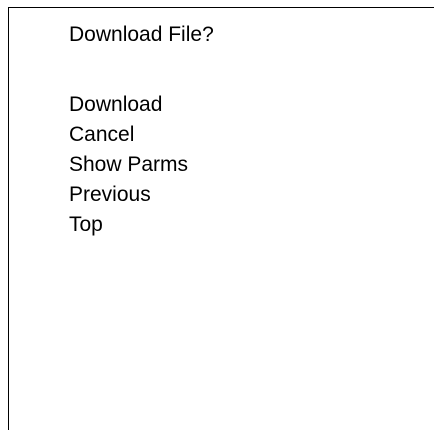  I want to click on options-menu: Download Cancel Show Parms Previous Top, so click(128, 167).